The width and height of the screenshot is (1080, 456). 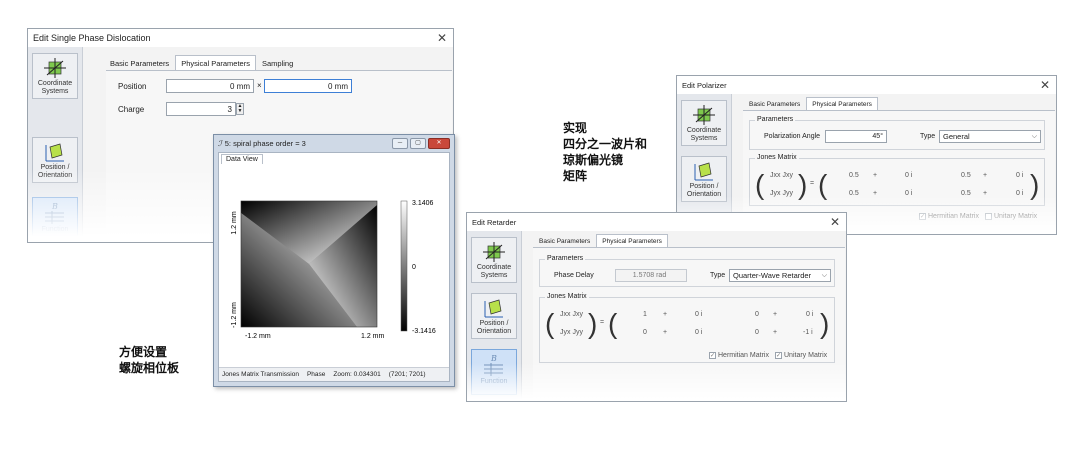 I want to click on position-x-input: 0 mm, so click(x=210, y=86).